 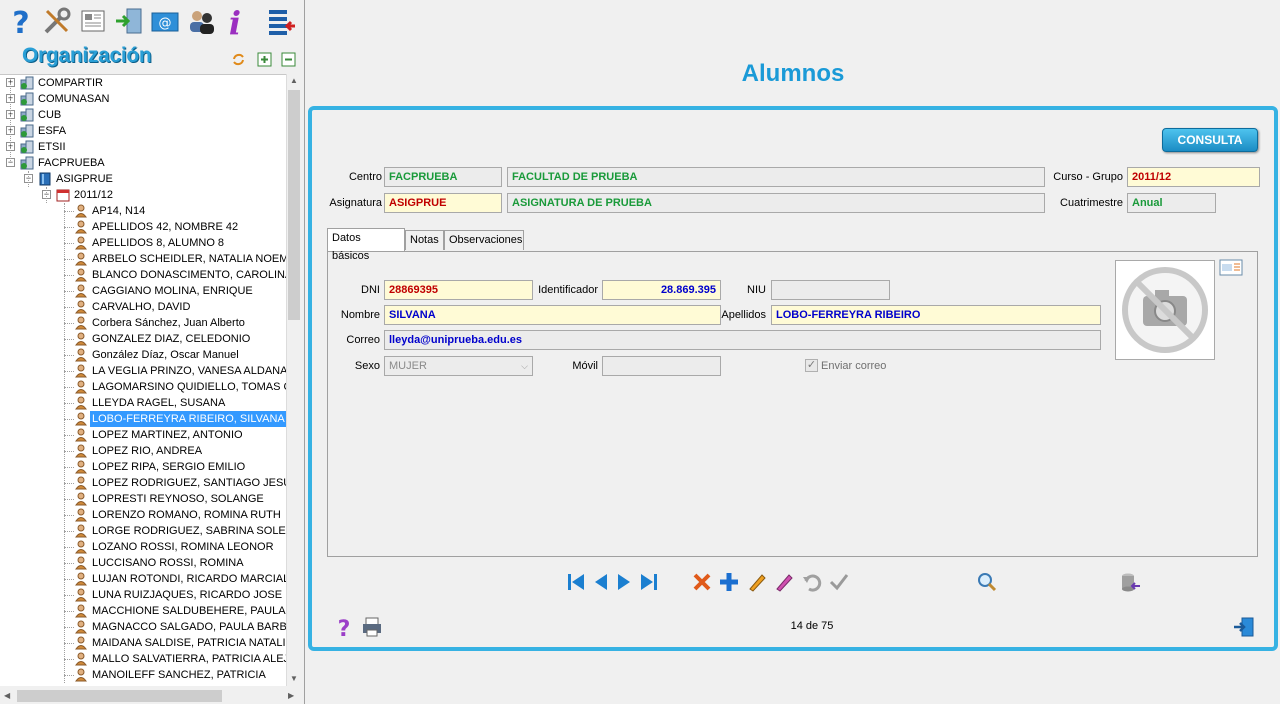 I want to click on tree-node-label: LOBO-FERREYRA RIBEIRO, SILVANA, so click(x=188, y=419).